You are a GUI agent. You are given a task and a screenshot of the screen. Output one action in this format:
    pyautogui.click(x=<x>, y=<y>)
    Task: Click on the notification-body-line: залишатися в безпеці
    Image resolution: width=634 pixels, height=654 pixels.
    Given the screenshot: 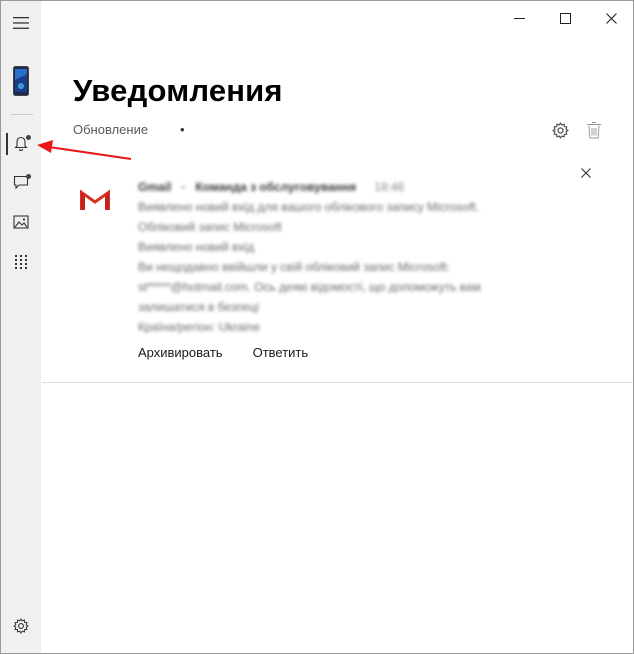 What is the action you would take?
    pyautogui.click(x=199, y=307)
    